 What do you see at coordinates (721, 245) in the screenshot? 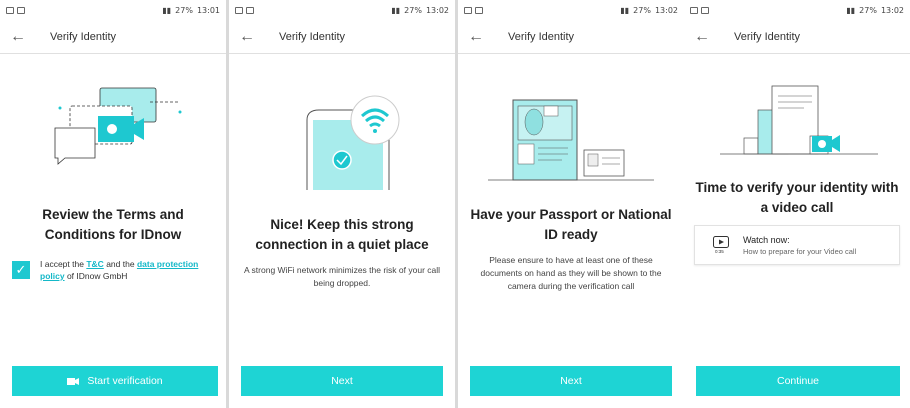
I see `play-video-icon: 0:35` at bounding box center [721, 245].